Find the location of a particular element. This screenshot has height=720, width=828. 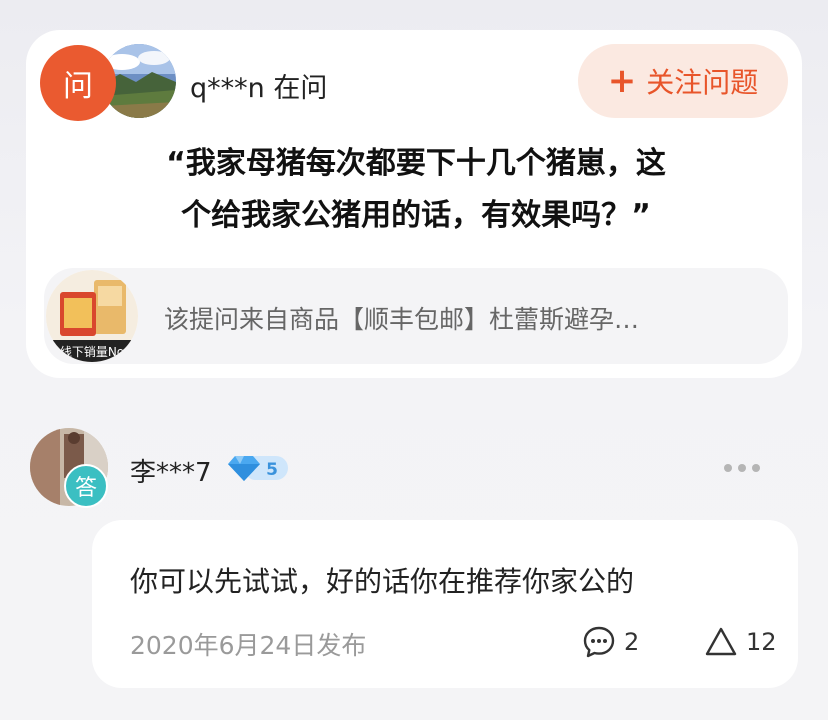

question-badge: 问 is located at coordinates (78, 83).